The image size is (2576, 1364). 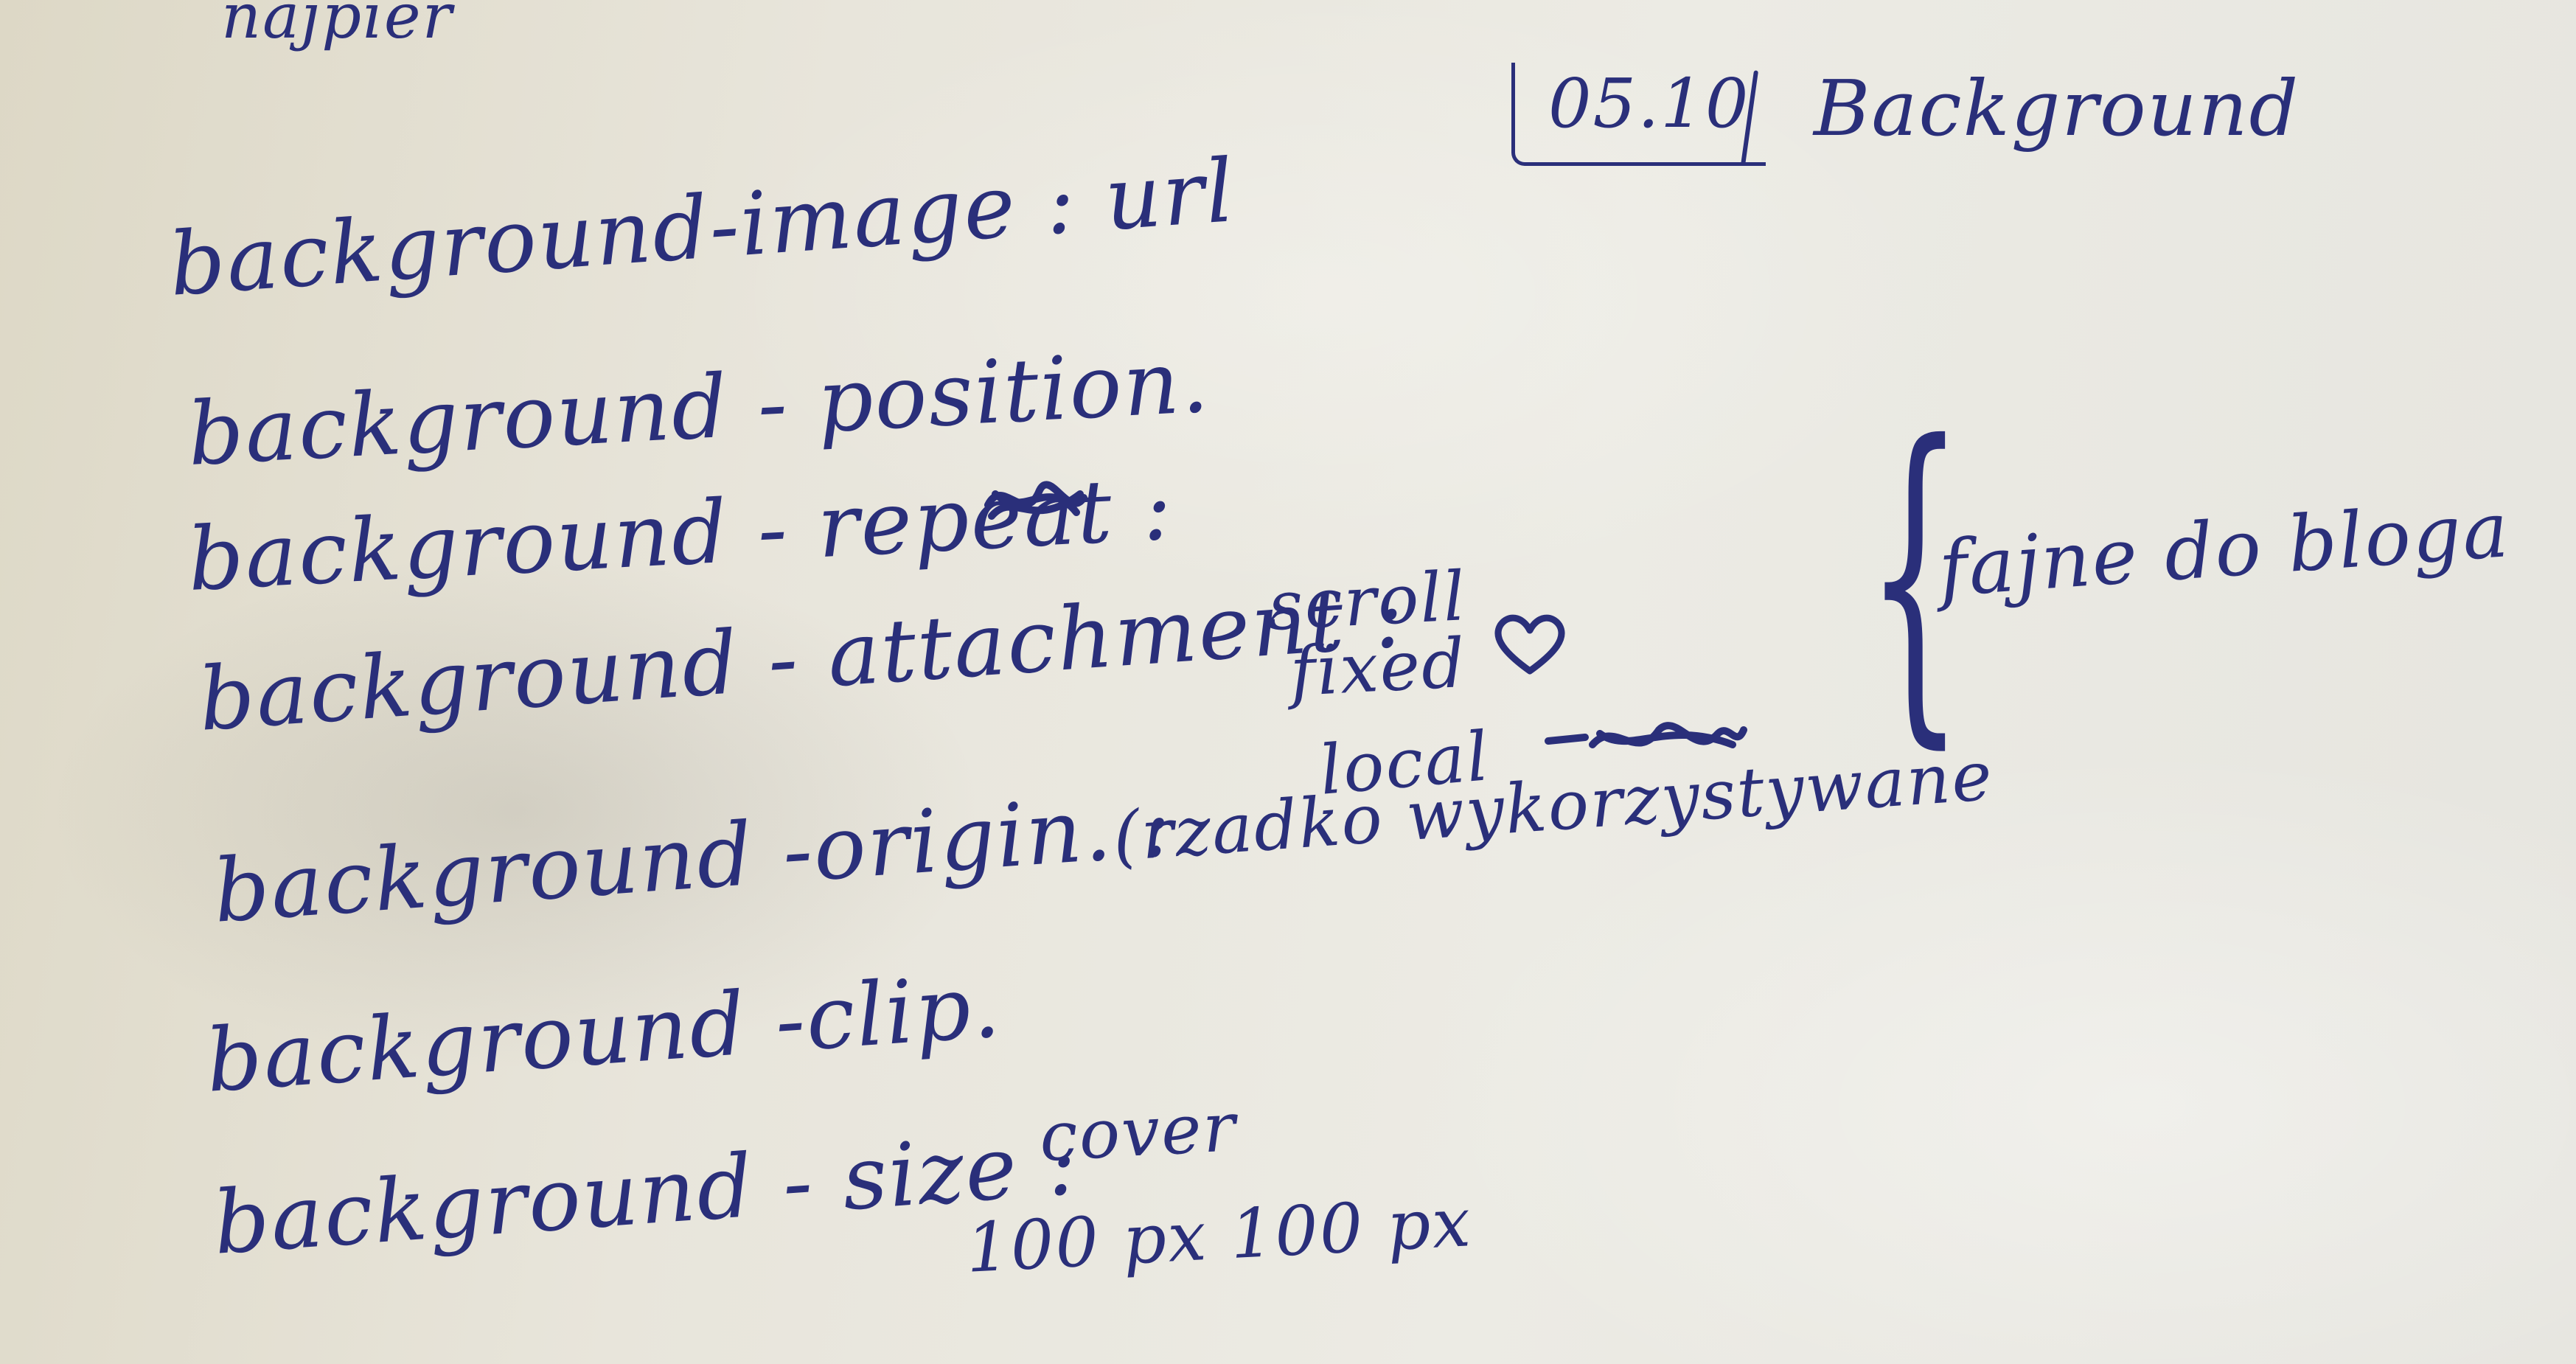 I want to click on size-value-cover: cover, so click(x=1138, y=1132).